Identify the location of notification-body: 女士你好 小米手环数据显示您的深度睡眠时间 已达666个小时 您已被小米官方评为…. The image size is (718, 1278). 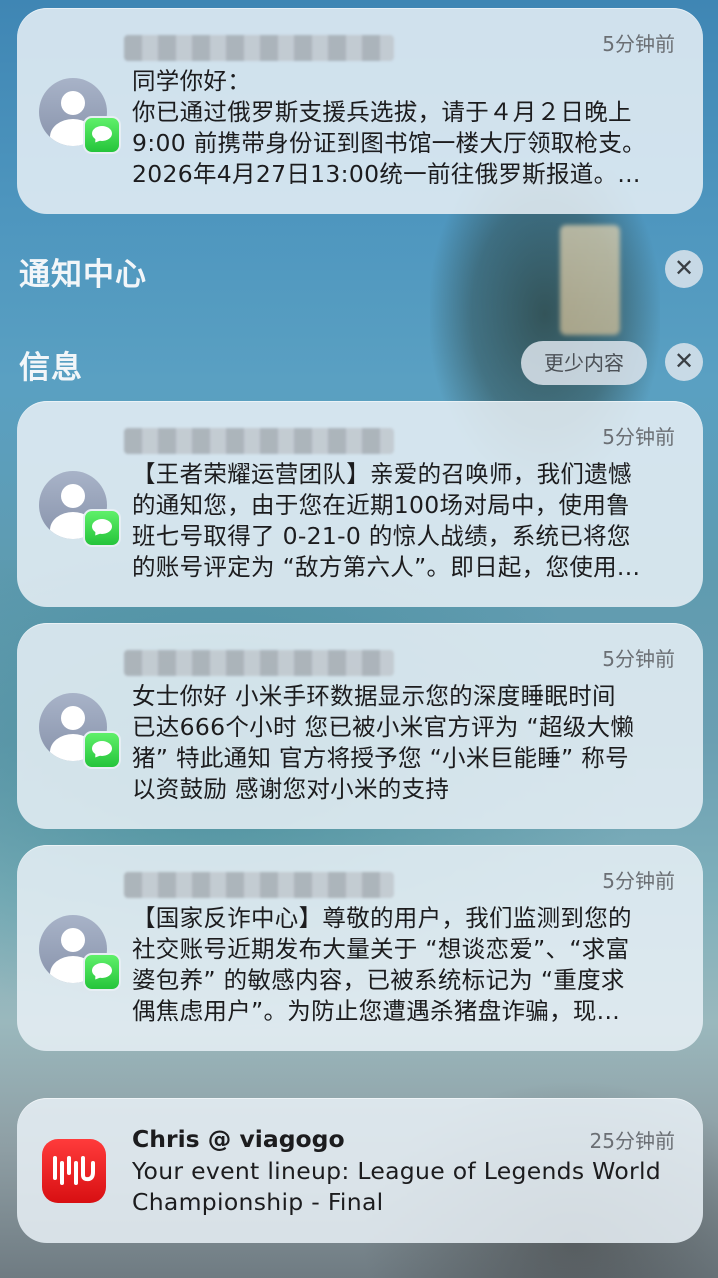
(383, 742).